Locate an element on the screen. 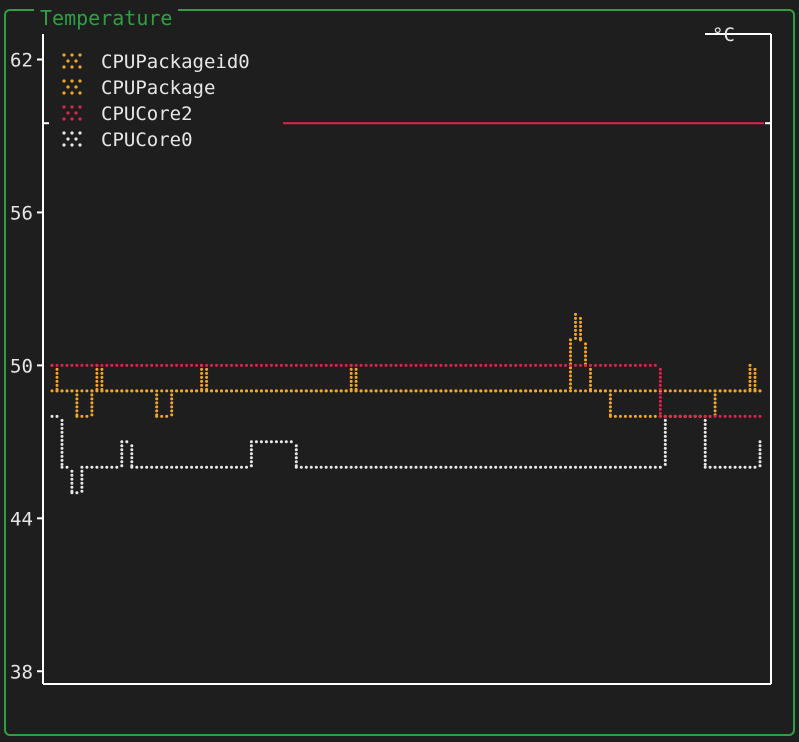 The image size is (799, 742). unit-label: °C is located at coordinates (723, 35).